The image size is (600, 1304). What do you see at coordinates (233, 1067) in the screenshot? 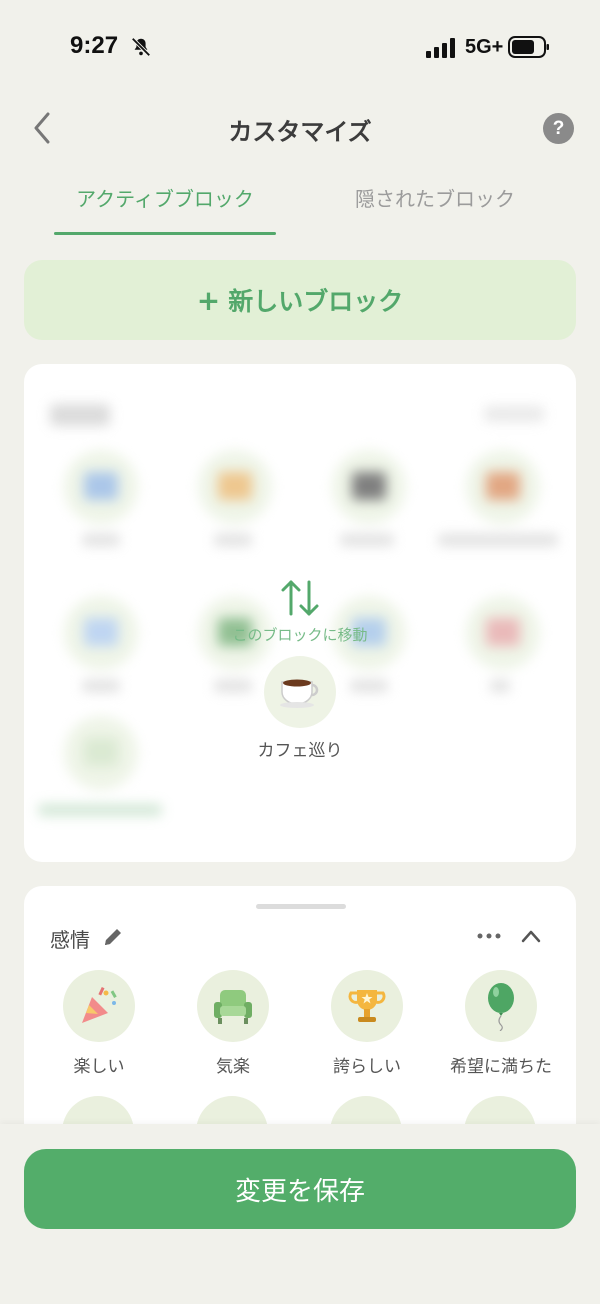
I see `emotion-label: 気楽` at bounding box center [233, 1067].